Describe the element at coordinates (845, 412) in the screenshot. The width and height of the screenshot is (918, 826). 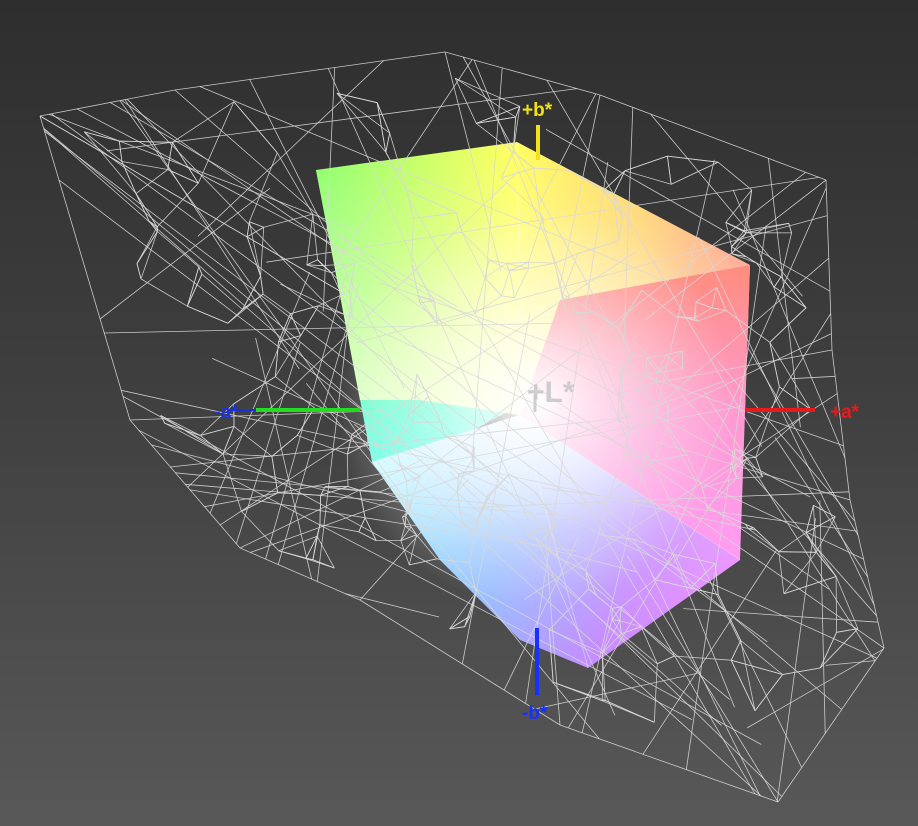
I see `axis-label-plus-a: +a*` at that location.